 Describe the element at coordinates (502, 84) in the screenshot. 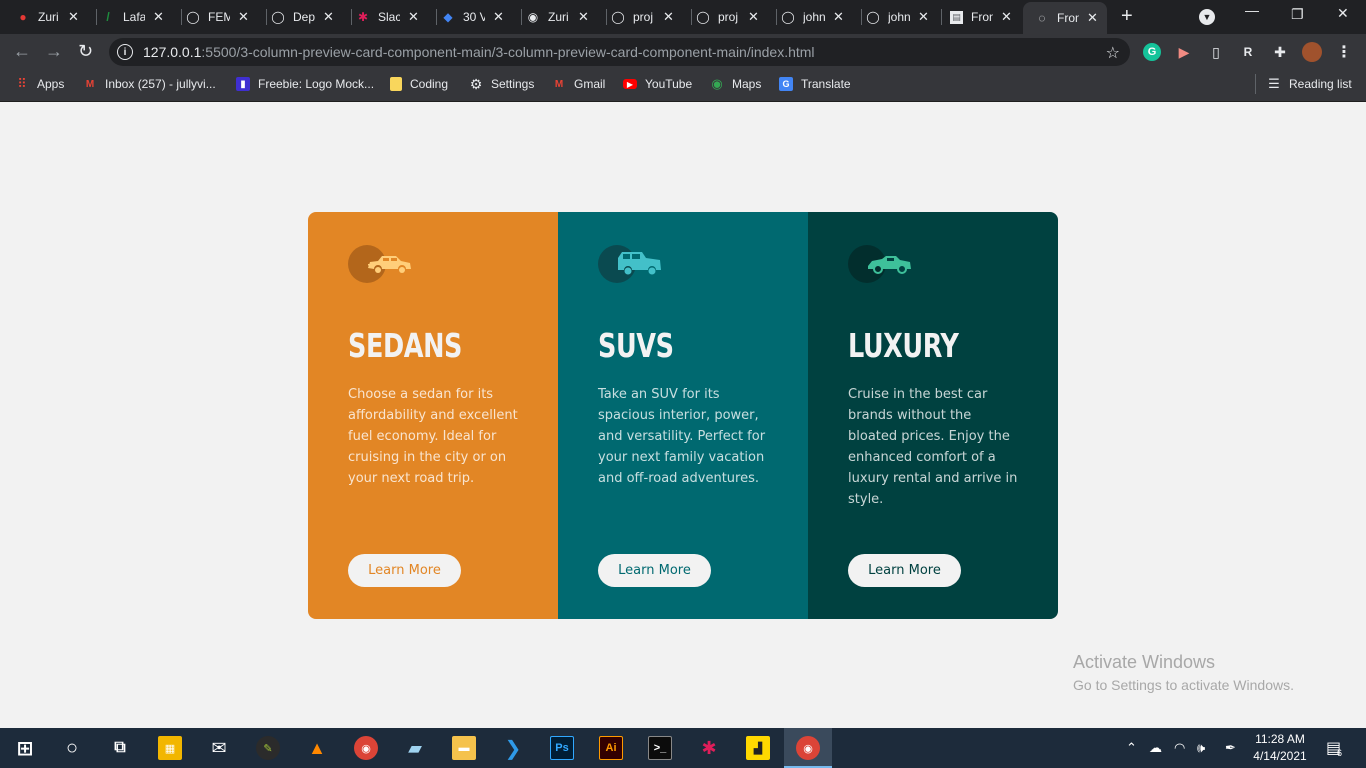

I see `bookmark-settings: ⚙ Settings` at that location.